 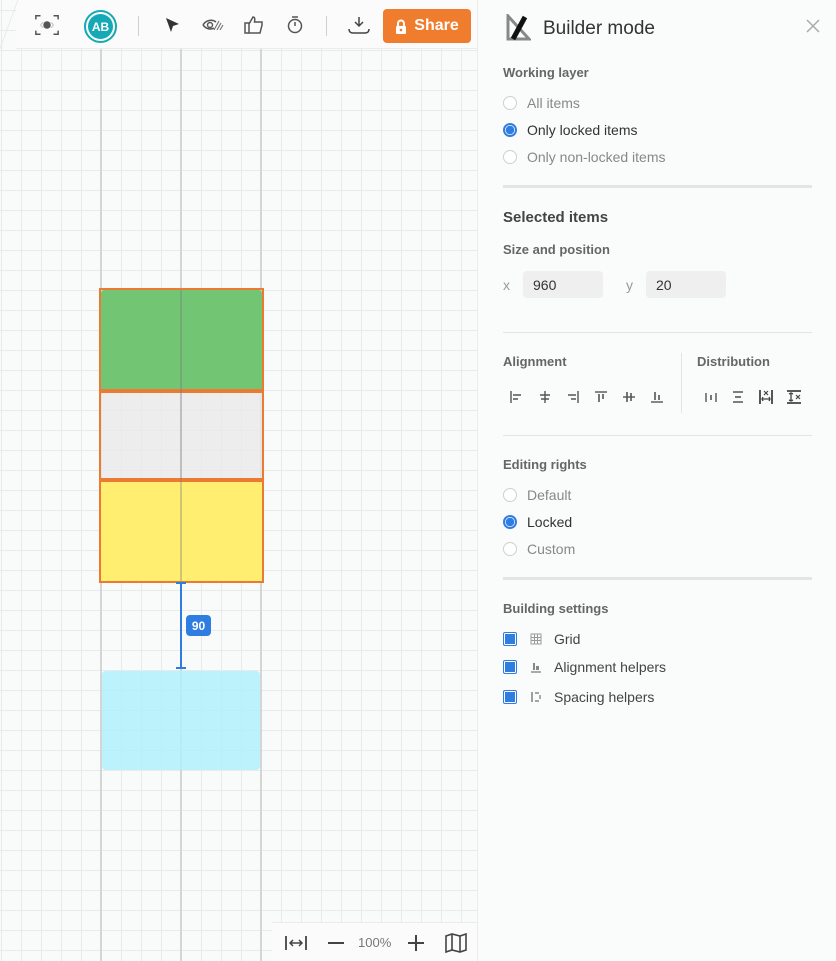 I want to click on editing-rights-heading: Editing rights, so click(x=545, y=464).